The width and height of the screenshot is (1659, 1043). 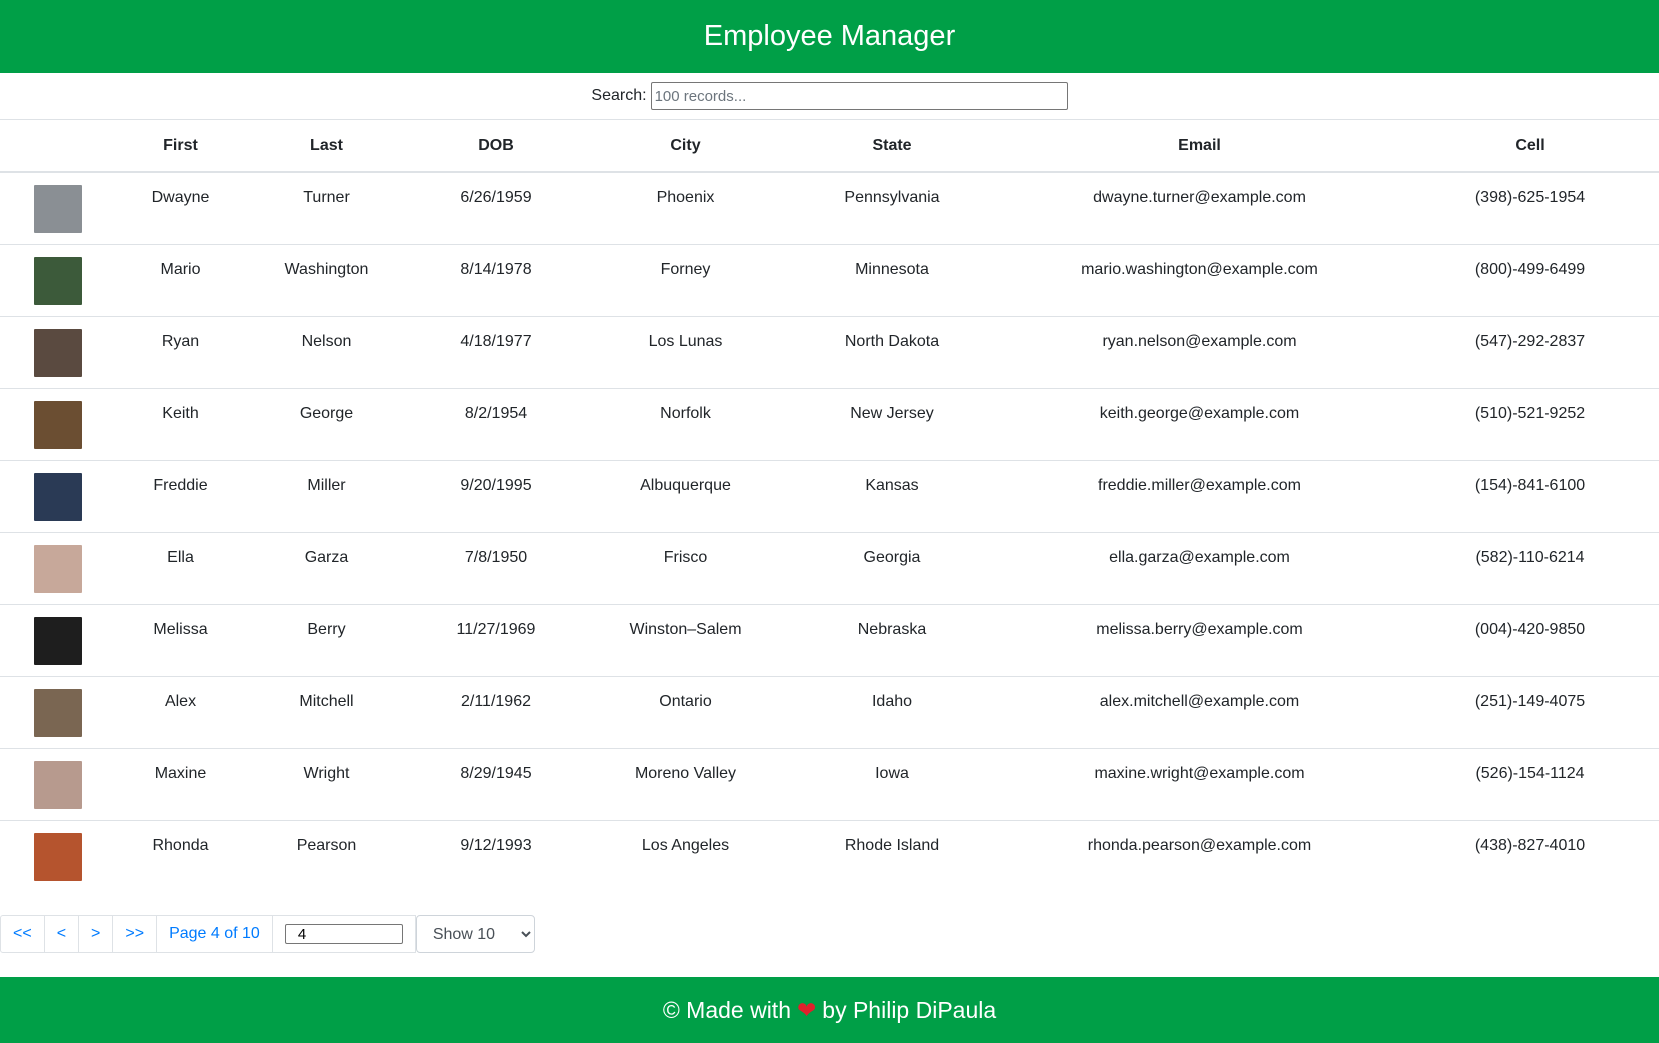 What do you see at coordinates (892, 711) in the screenshot?
I see `cell-state: Idaho` at bounding box center [892, 711].